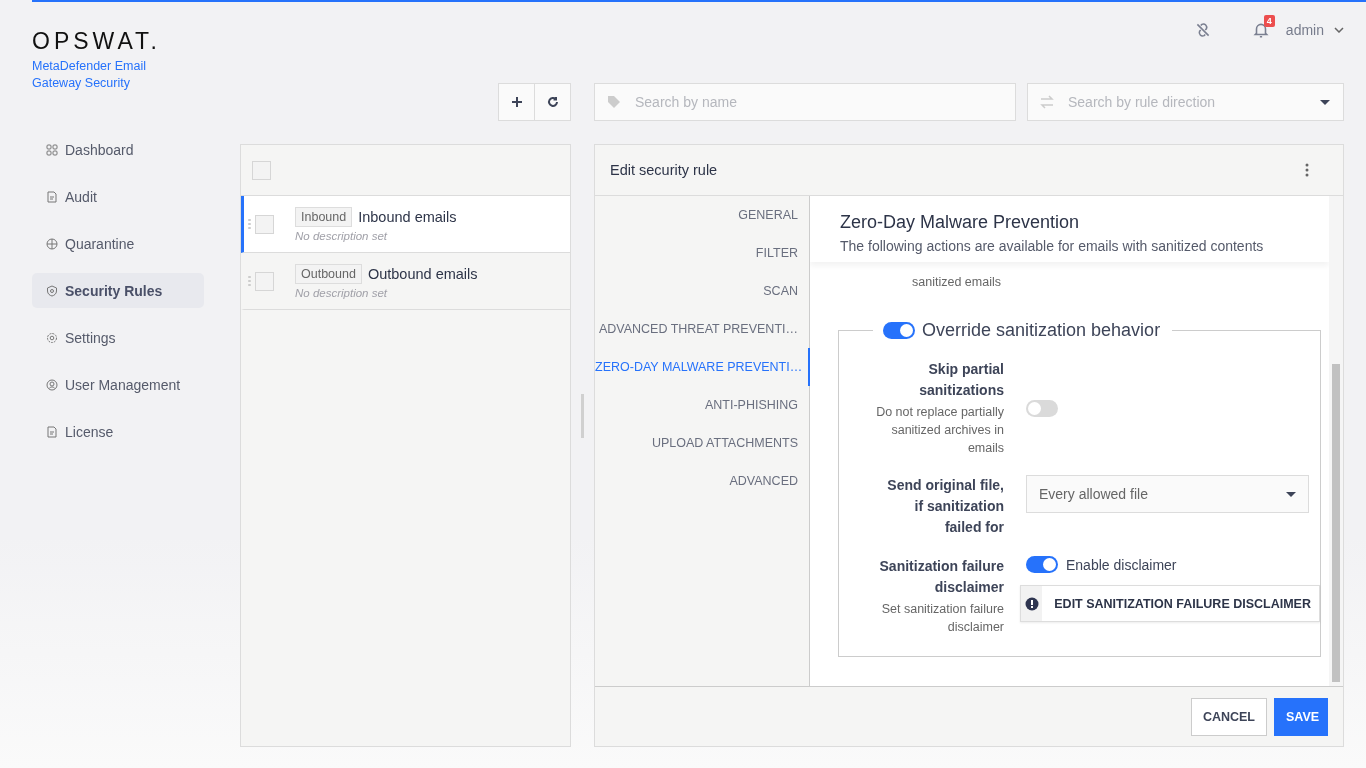 The image size is (1366, 768). Describe the element at coordinates (118, 384) in the screenshot. I see `sidebar-item: User Management` at that location.